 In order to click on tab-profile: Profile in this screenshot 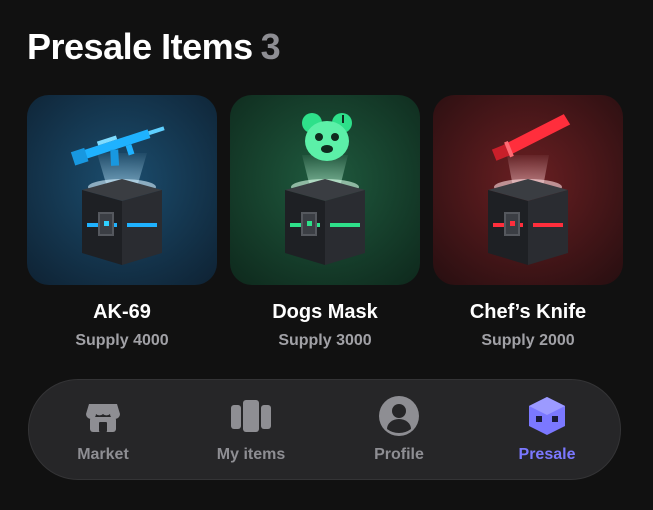, I will do `click(399, 429)`.